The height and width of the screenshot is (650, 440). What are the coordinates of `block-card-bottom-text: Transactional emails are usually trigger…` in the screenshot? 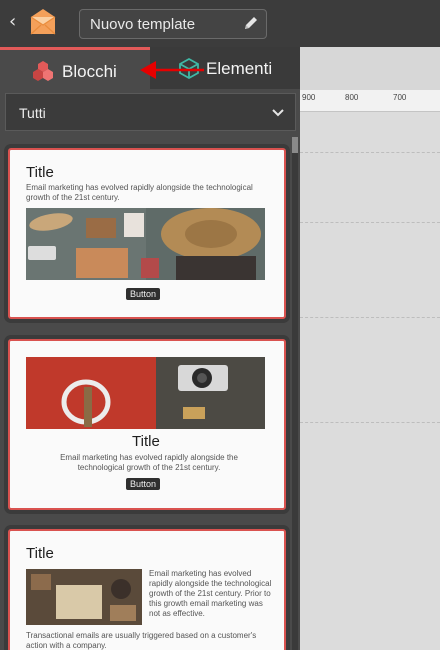 It's located at (141, 640).